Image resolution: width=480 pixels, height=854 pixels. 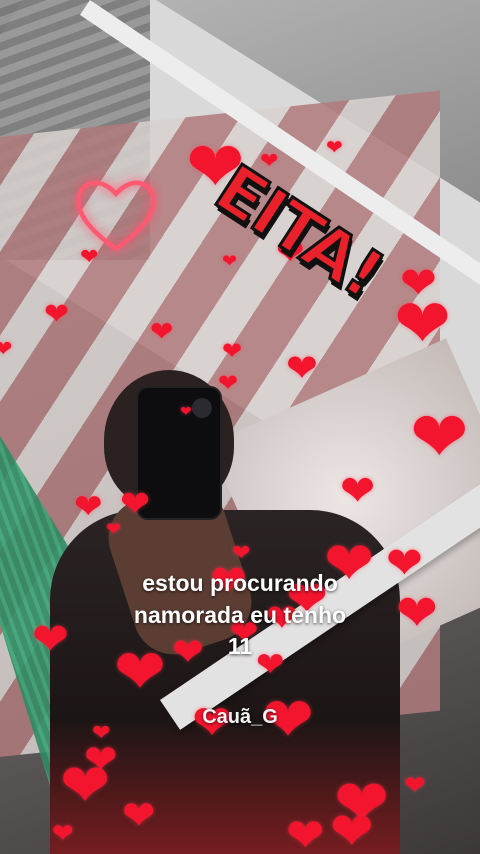 What do you see at coordinates (202, 408) in the screenshot?
I see `phone-camera-icon` at bounding box center [202, 408].